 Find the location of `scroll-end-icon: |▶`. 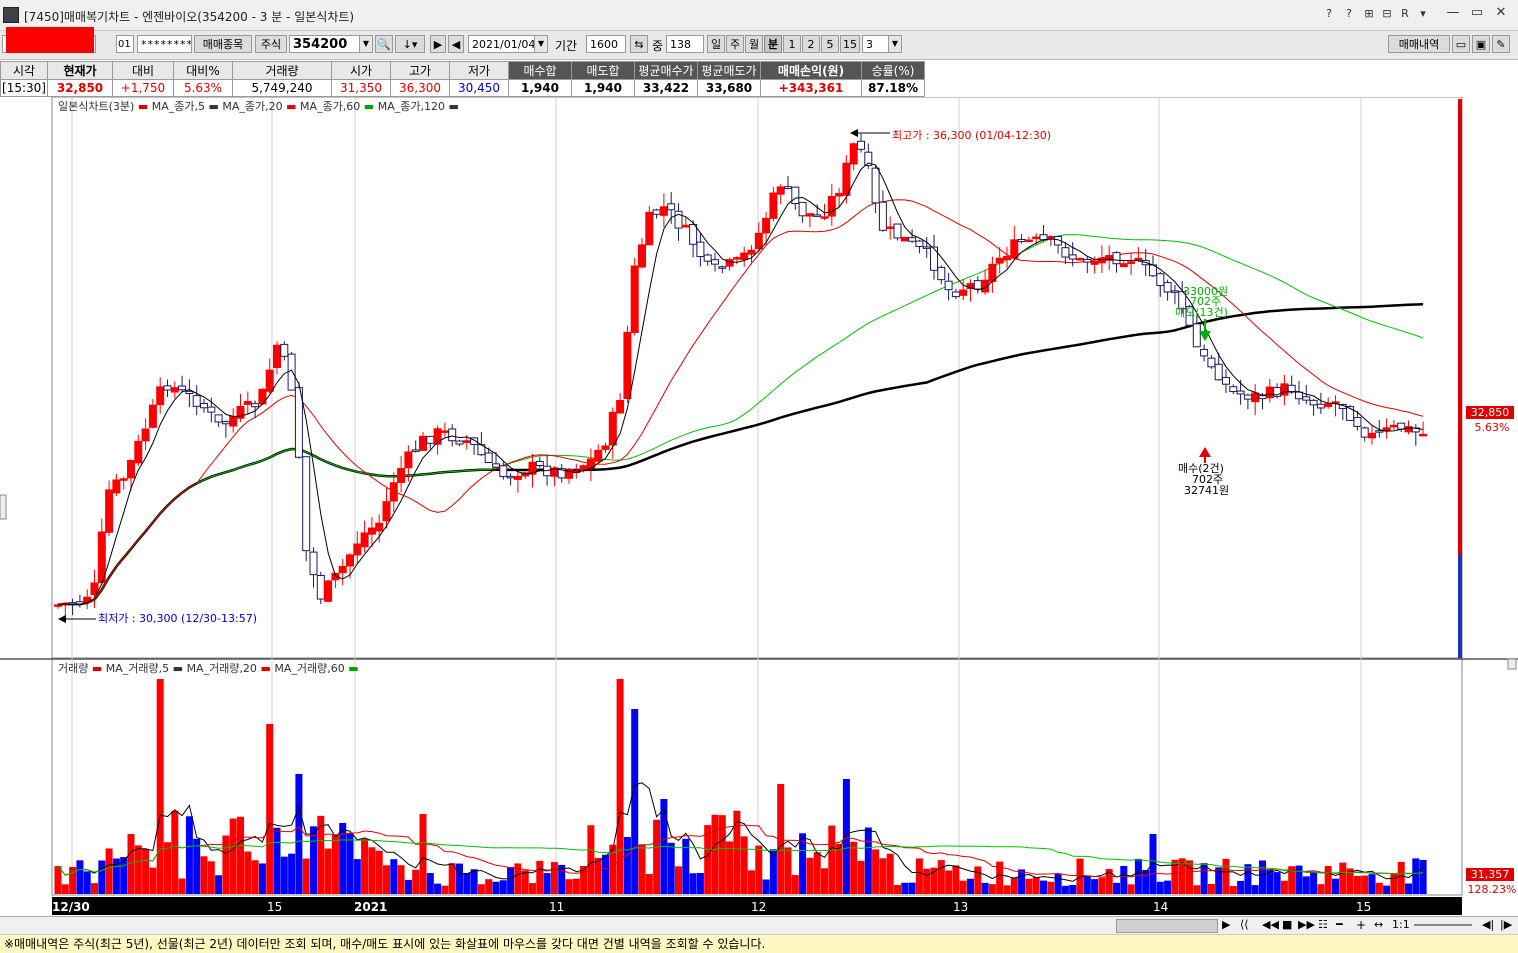

scroll-end-icon: |▶ is located at coordinates (1506, 924).